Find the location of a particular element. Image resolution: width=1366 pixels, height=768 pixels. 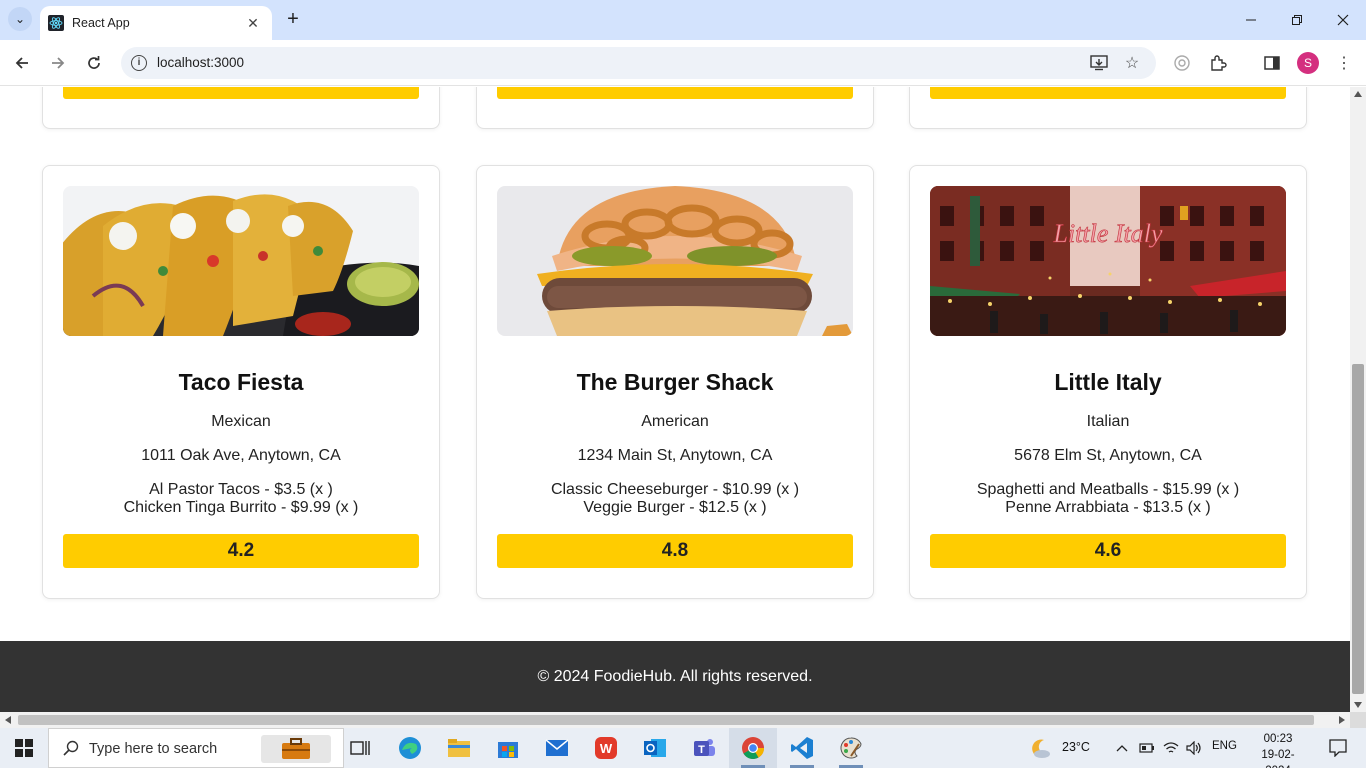

restaurant-name: Little Italy is located at coordinates (1108, 382).